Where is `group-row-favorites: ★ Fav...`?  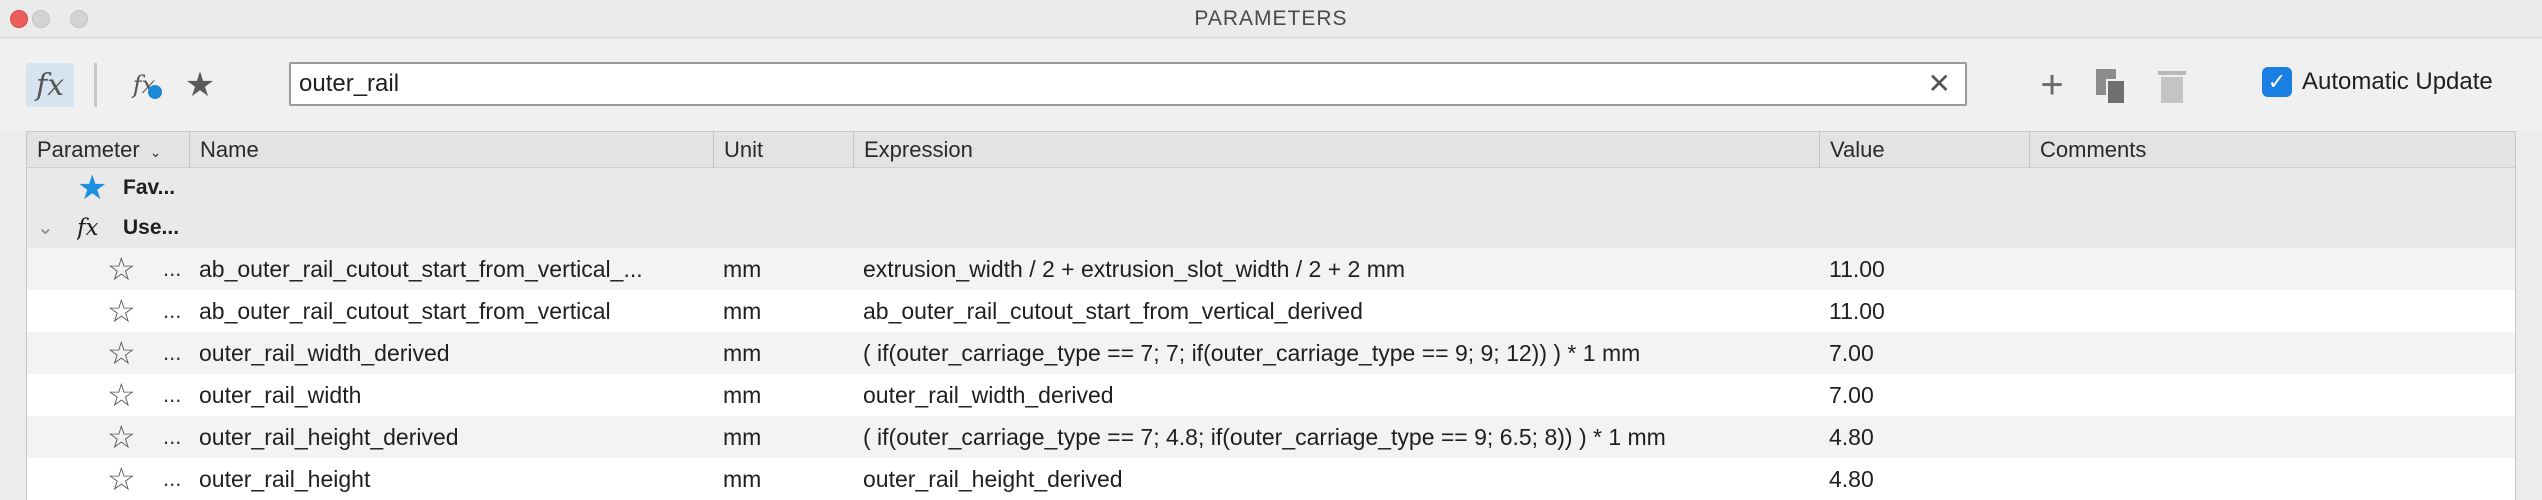 group-row-favorites: ★ Fav... is located at coordinates (1271, 188).